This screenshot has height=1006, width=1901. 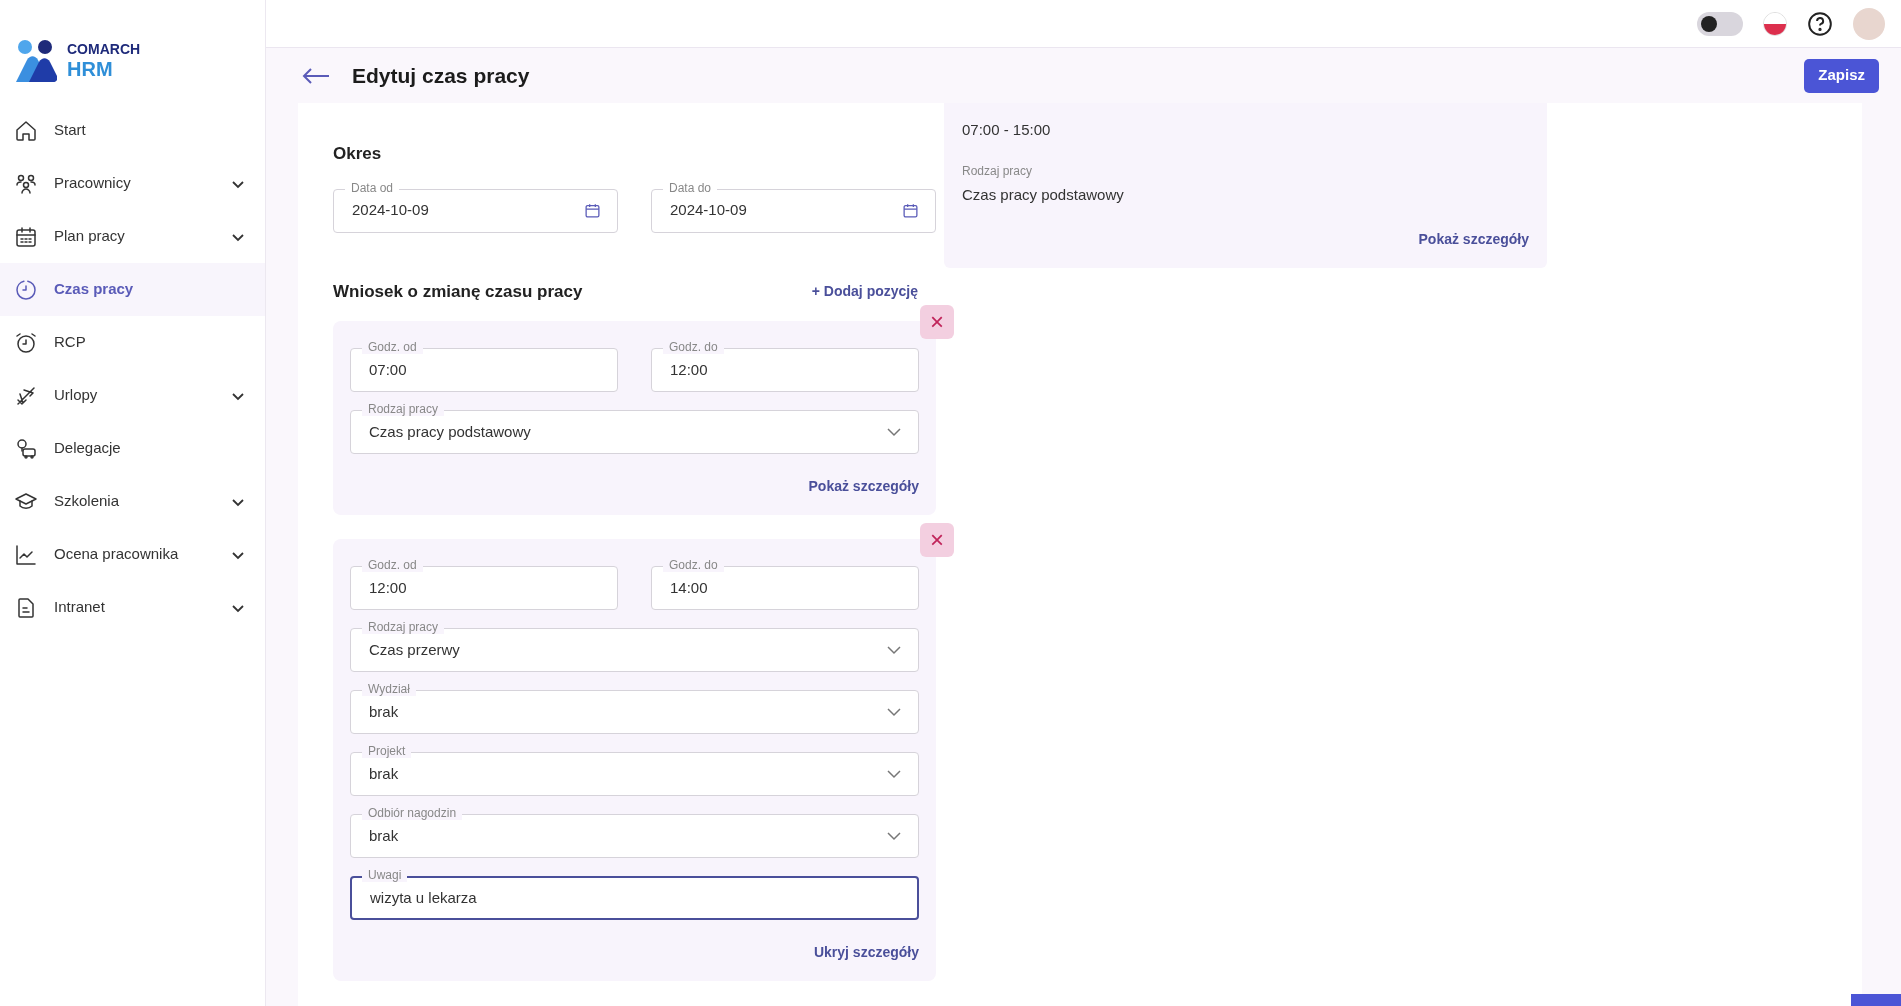 What do you see at coordinates (1720, 23) in the screenshot?
I see `theme-toggle` at bounding box center [1720, 23].